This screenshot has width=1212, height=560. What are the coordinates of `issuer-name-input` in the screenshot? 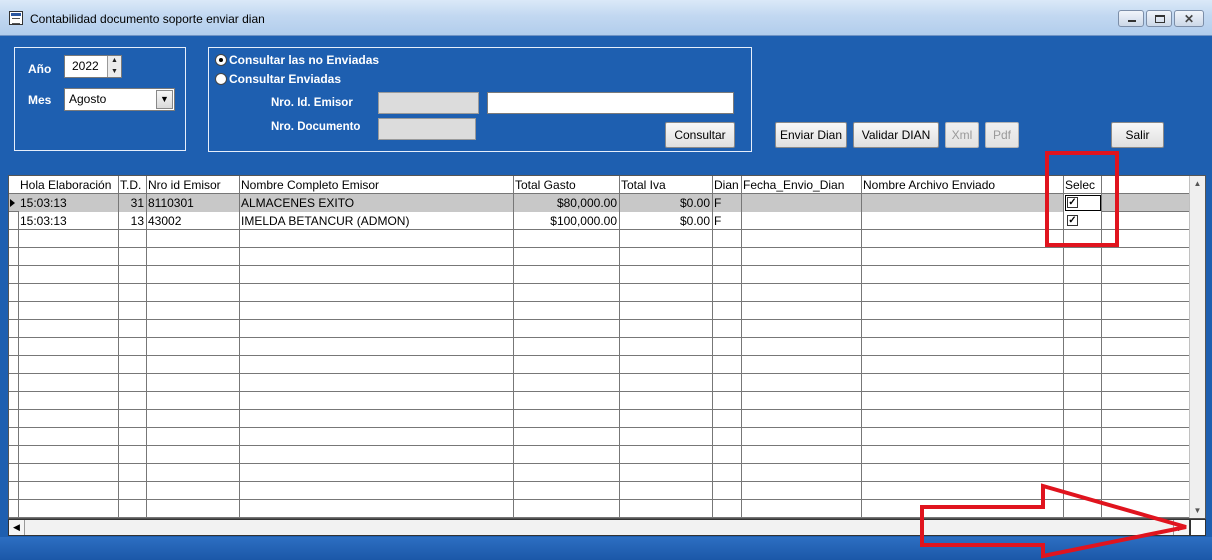 It's located at (610, 103).